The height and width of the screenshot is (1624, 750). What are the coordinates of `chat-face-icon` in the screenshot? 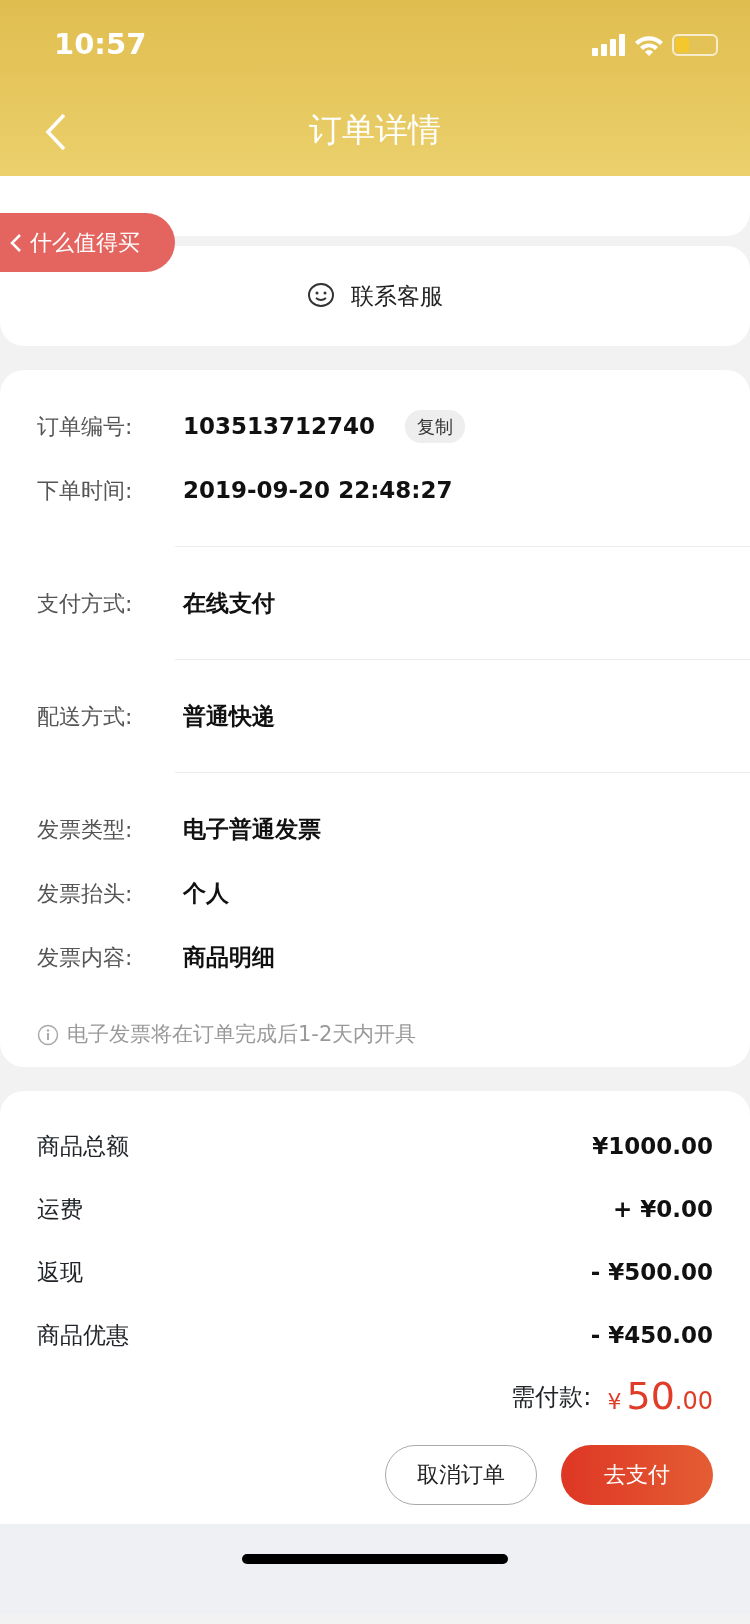 It's located at (321, 296).